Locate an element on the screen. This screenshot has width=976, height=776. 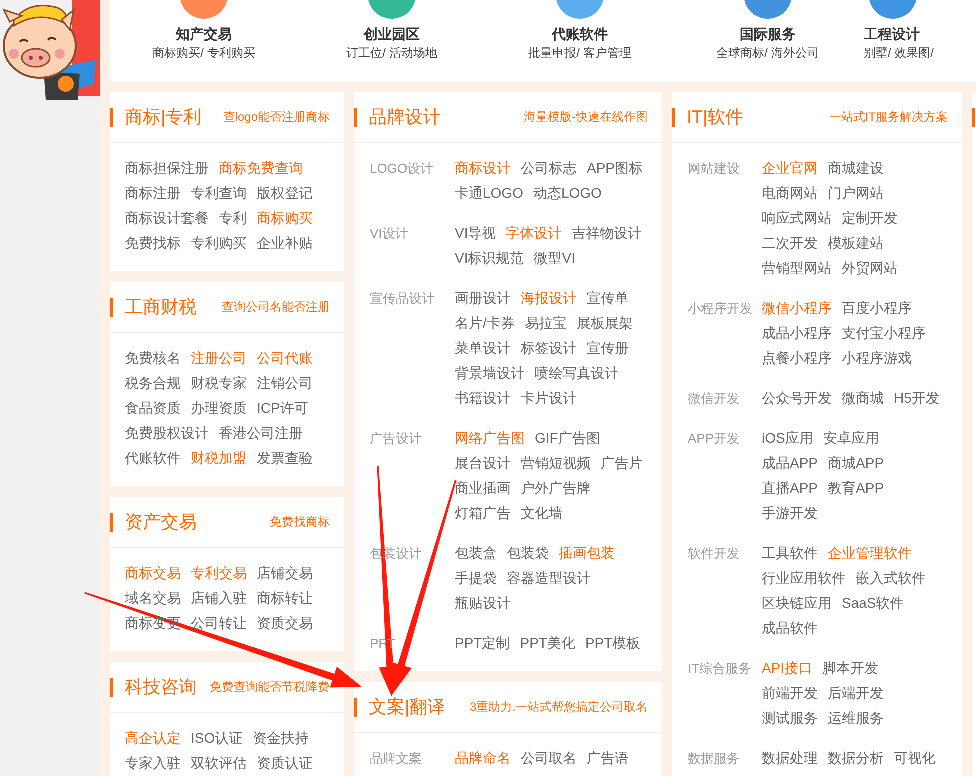
service-link: 测试服务 is located at coordinates (790, 718).